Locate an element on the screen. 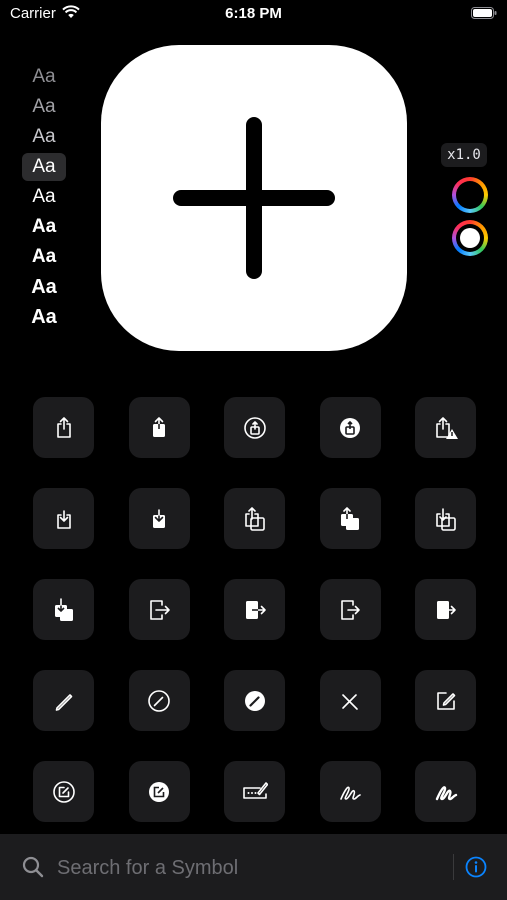  square-and-pencil-circle-icon is located at coordinates (63, 791).